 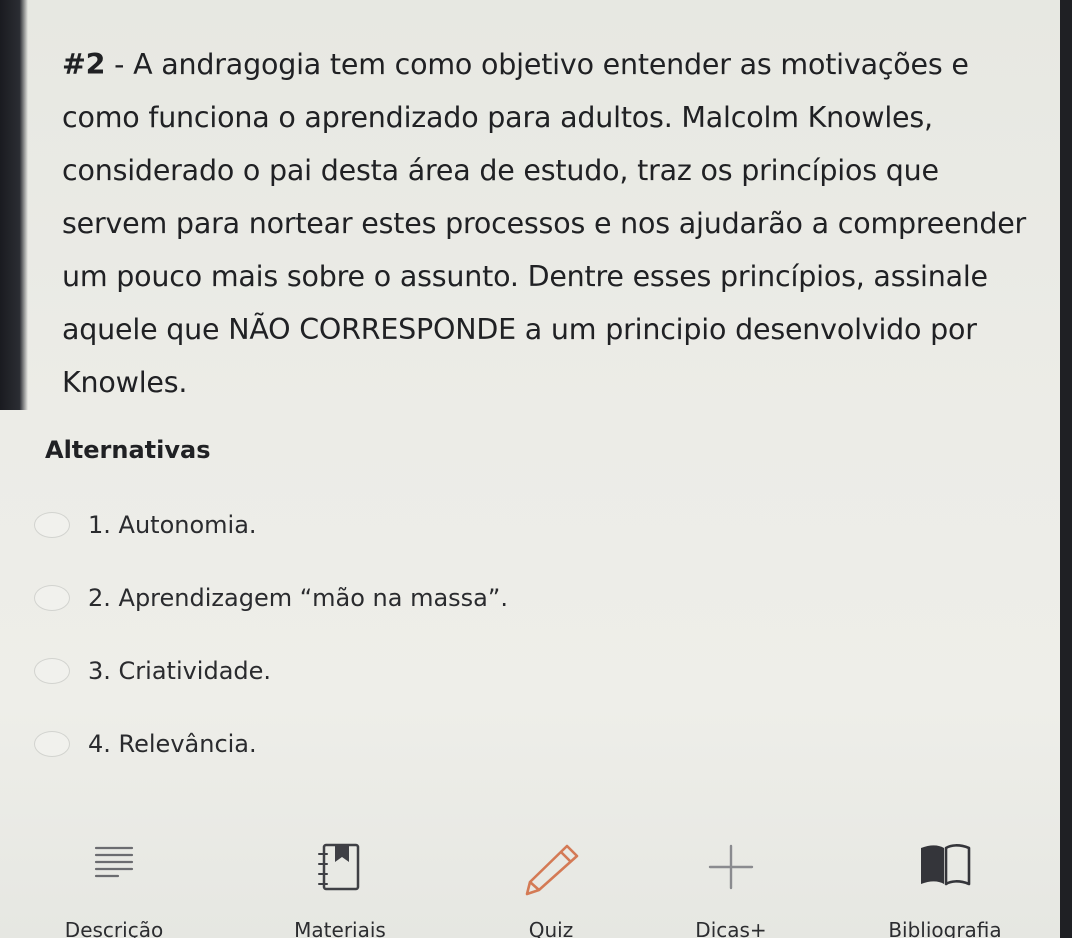 I want to click on alternatives-title: Alternativas, so click(x=128, y=450).